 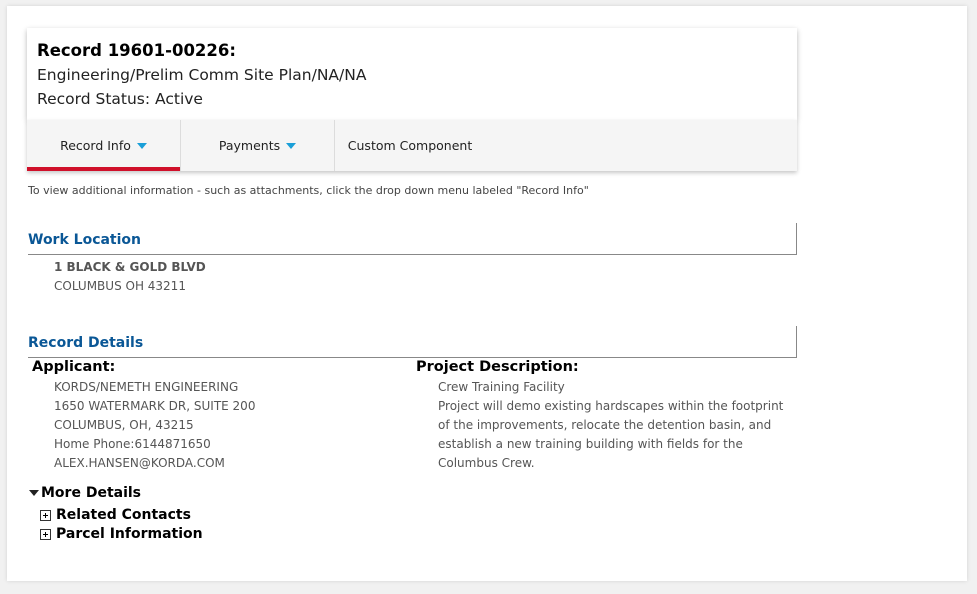 I want to click on record-details-title: Record Details, so click(x=86, y=343).